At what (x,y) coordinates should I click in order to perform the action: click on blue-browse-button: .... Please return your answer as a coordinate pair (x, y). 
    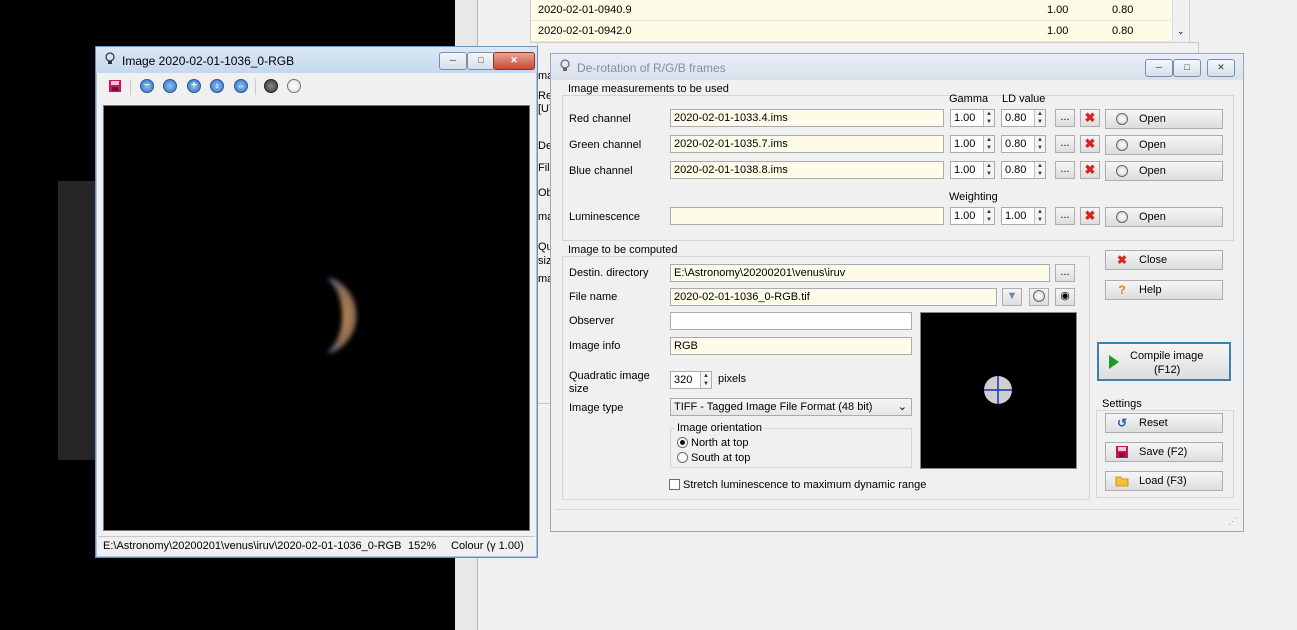
    Looking at the image, I should click on (1065, 170).